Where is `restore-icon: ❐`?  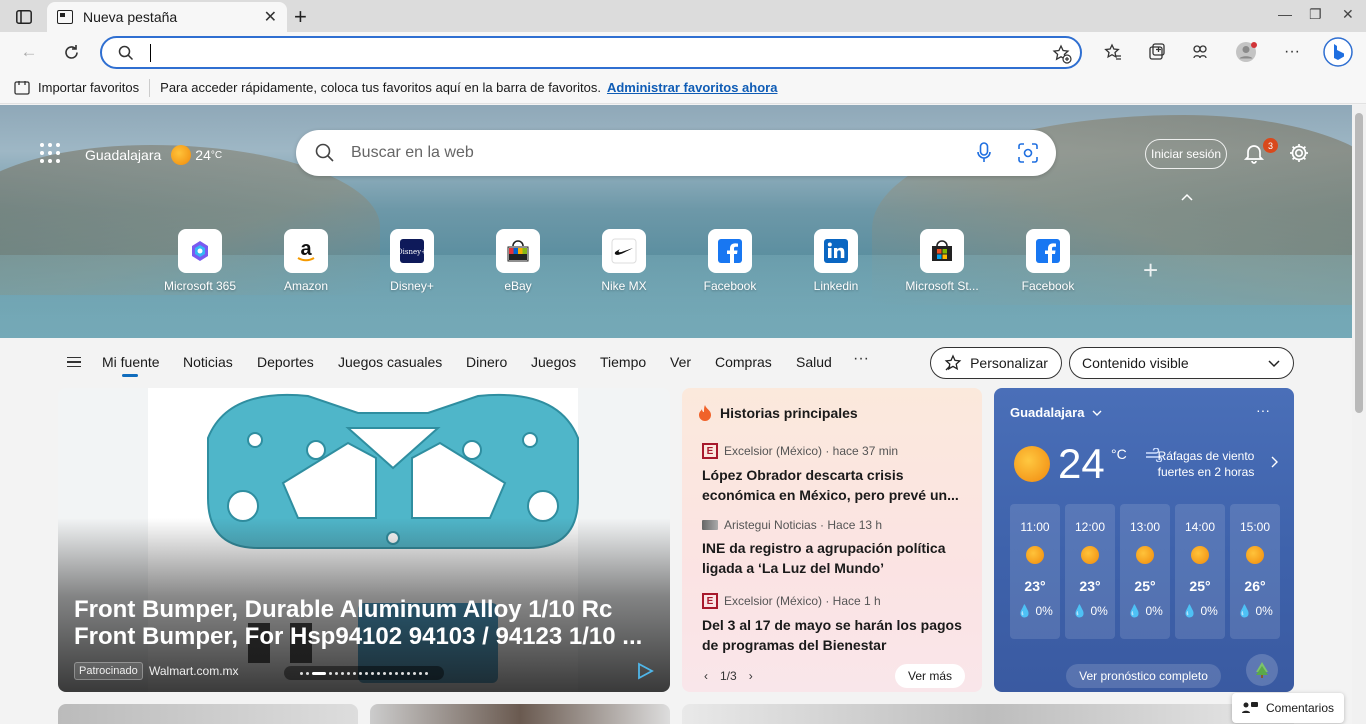
restore-icon: ❐ is located at coordinates (1315, 14).